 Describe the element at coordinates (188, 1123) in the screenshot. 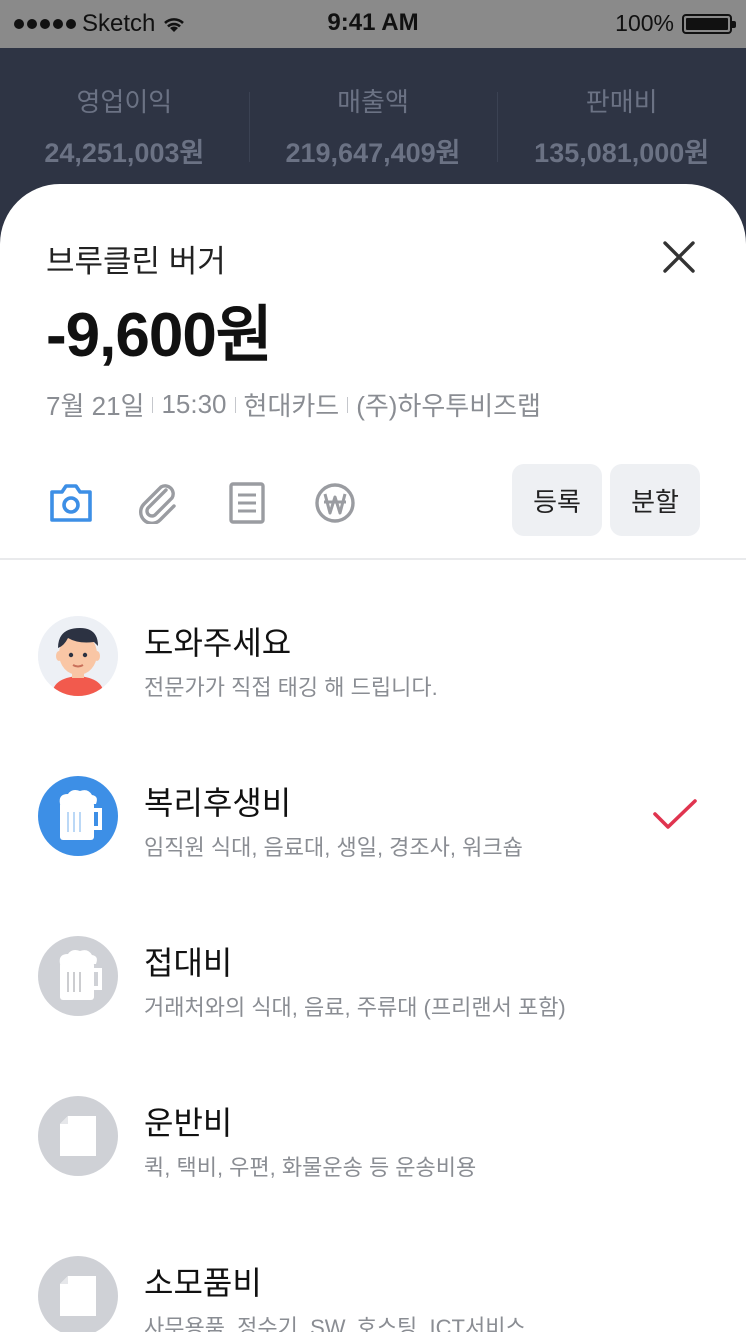

I see `category-title: 운반비` at that location.